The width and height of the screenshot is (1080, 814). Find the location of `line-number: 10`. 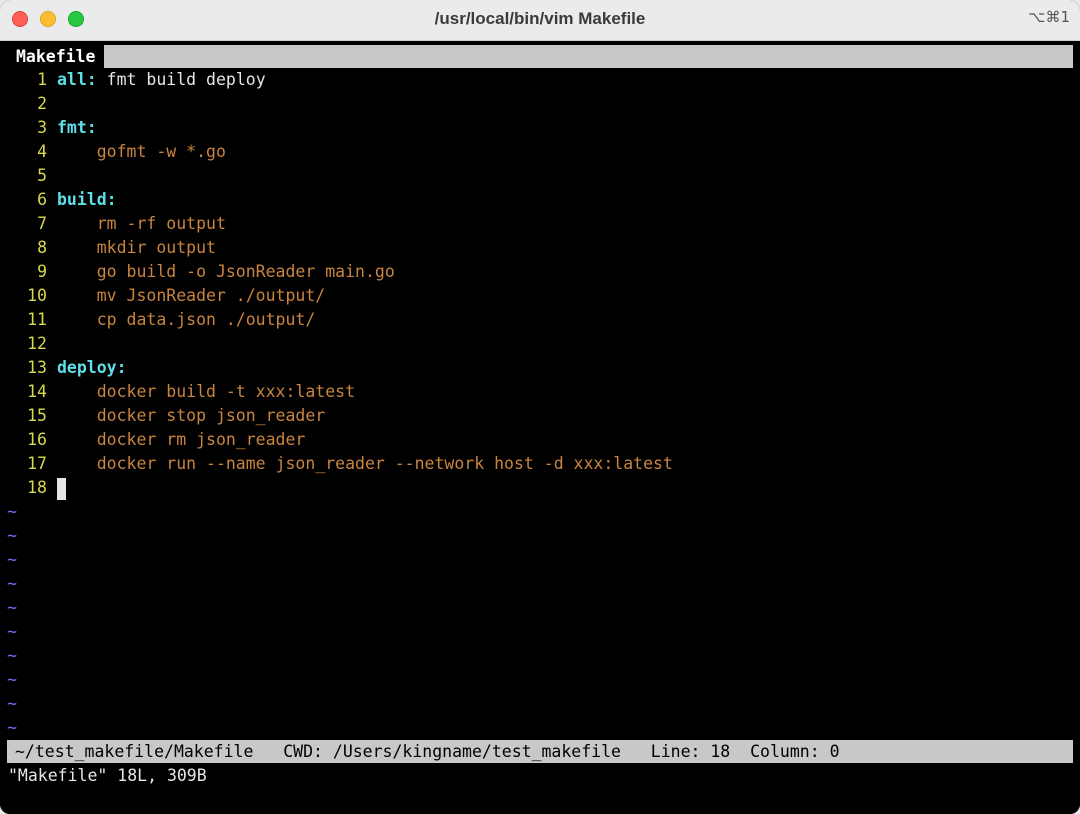

line-number: 10 is located at coordinates (37, 295).